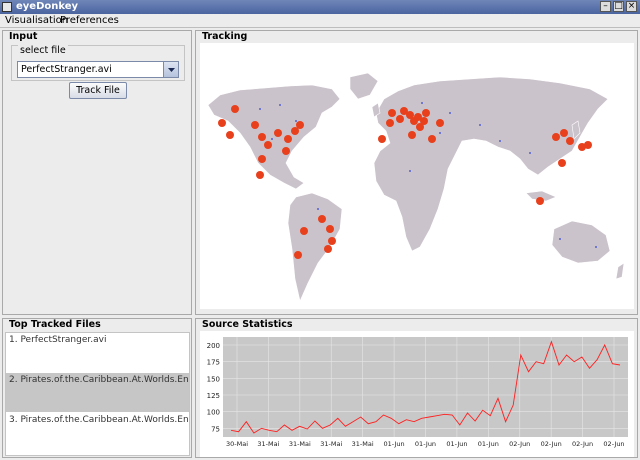  I want to click on input-panel-title: Input, so click(23, 37).